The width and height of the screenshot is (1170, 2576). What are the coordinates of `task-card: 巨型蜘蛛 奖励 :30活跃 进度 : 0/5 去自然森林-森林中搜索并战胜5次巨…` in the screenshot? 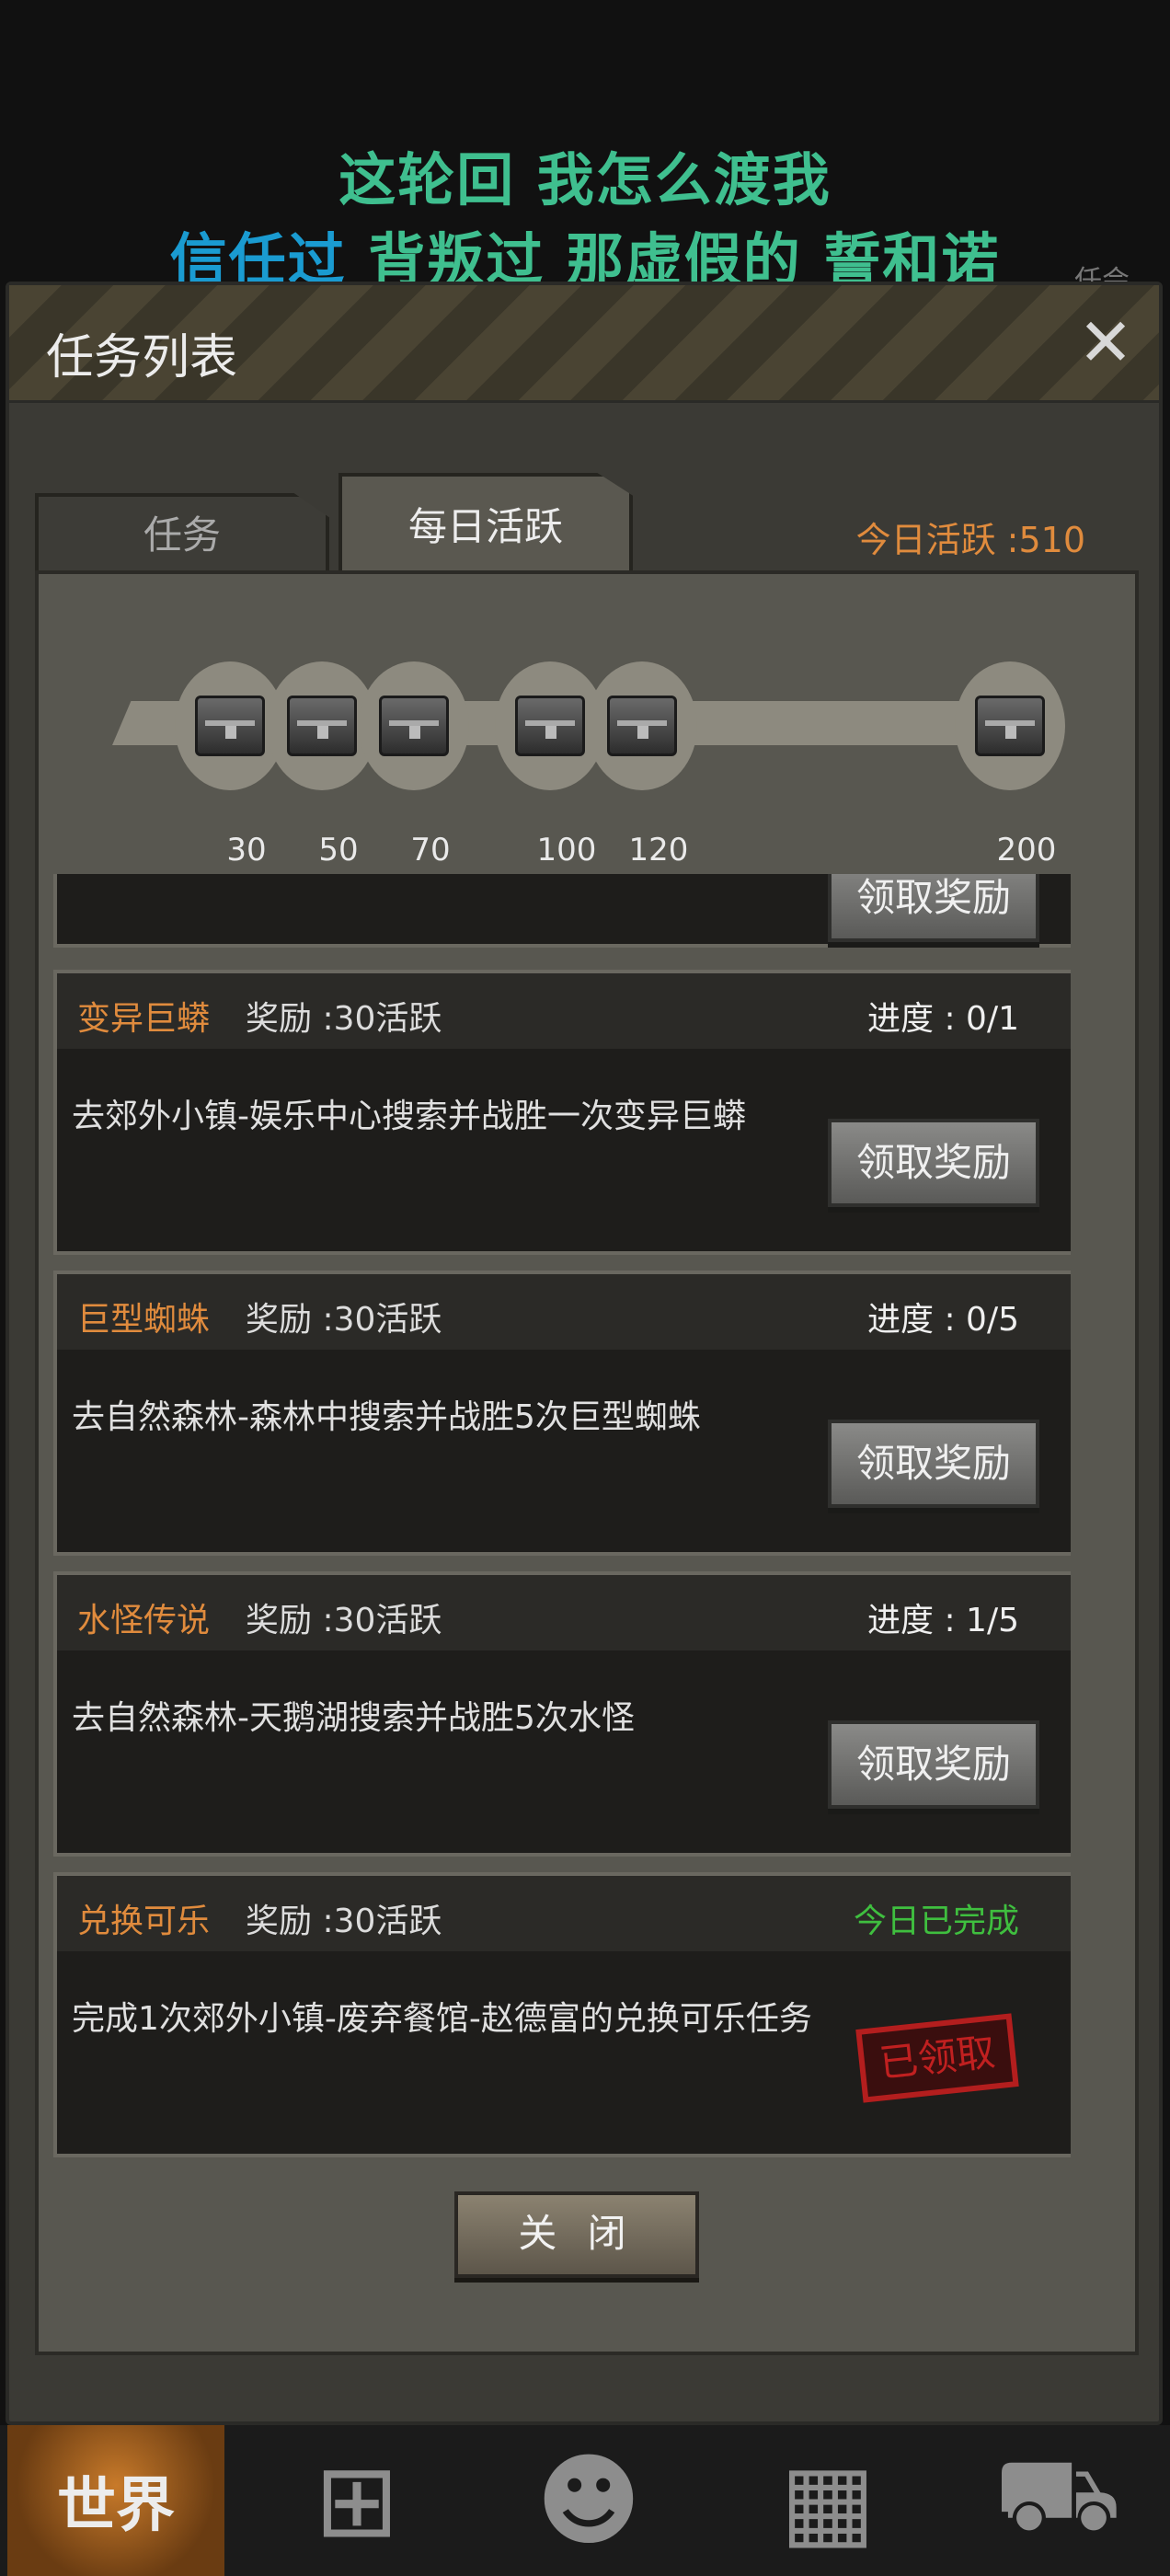 It's located at (562, 1413).